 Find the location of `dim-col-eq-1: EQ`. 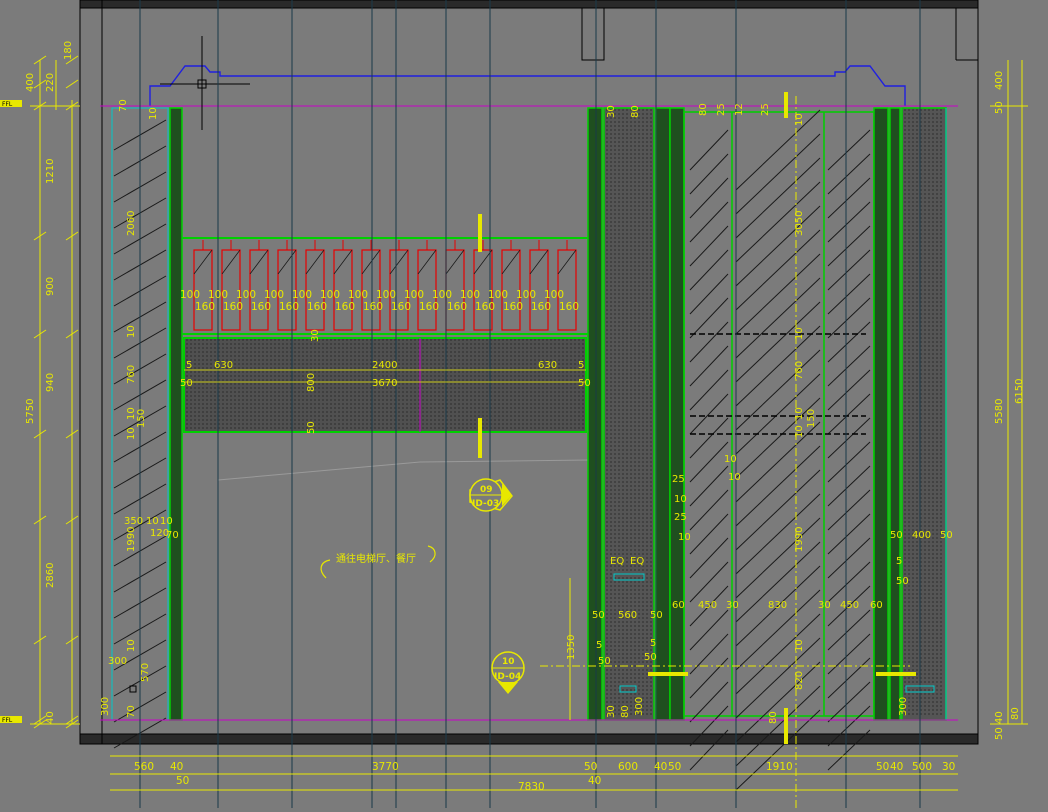

dim-col-eq-1: EQ is located at coordinates (617, 561).